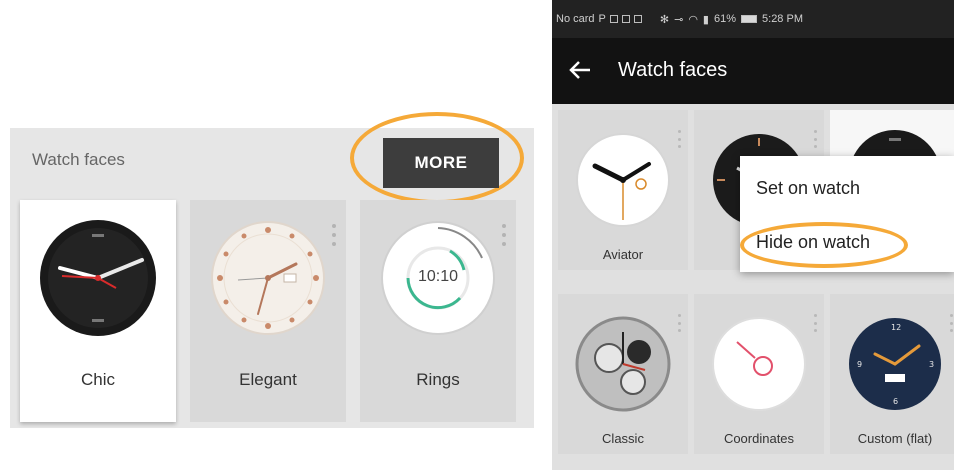 This screenshot has height=470, width=954. I want to click on e-menu-dots-icon, so click(816, 139).